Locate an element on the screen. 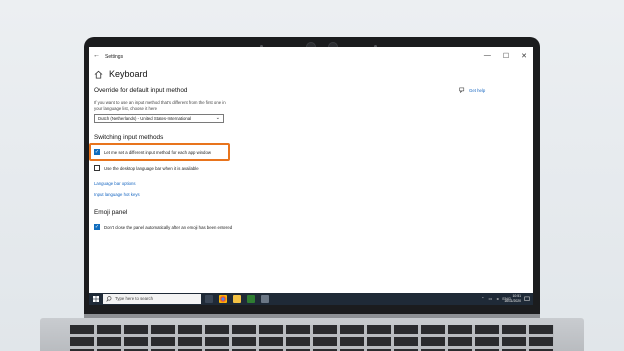 This screenshot has width=624, height=351. chat-help-icon is located at coordinates (462, 90).